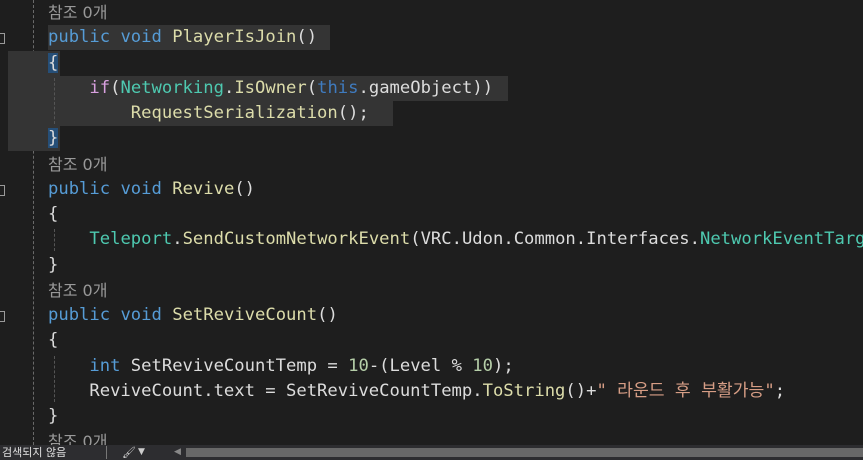 This screenshot has width=863, height=460. I want to click on code-text: public void SetReviveCount(), so click(193, 315).